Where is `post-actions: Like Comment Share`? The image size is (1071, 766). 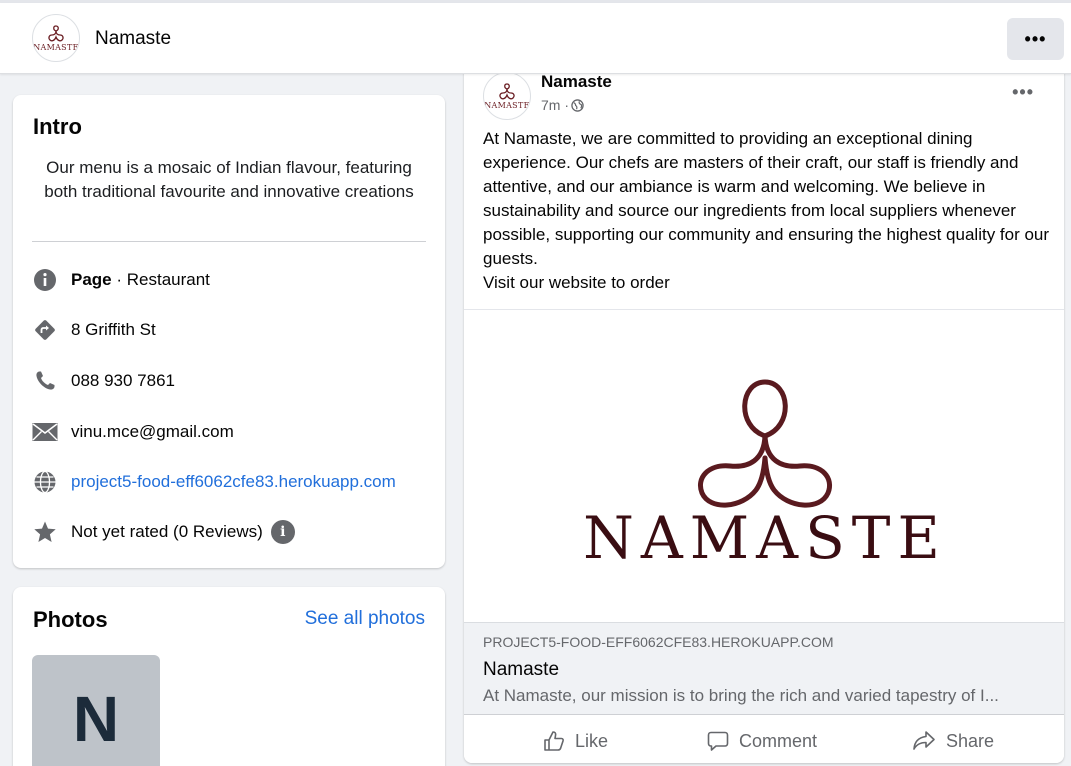
post-actions: Like Comment Share is located at coordinates (764, 738).